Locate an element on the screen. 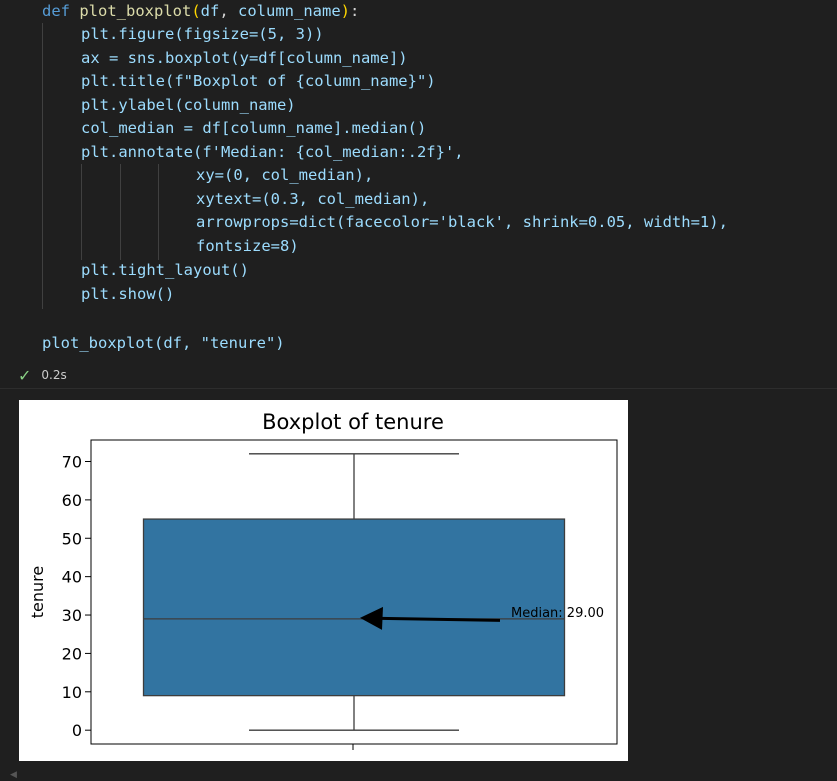 The width and height of the screenshot is (837, 781). code-line-median: col_median = df[column_name].median() is located at coordinates (253, 128).